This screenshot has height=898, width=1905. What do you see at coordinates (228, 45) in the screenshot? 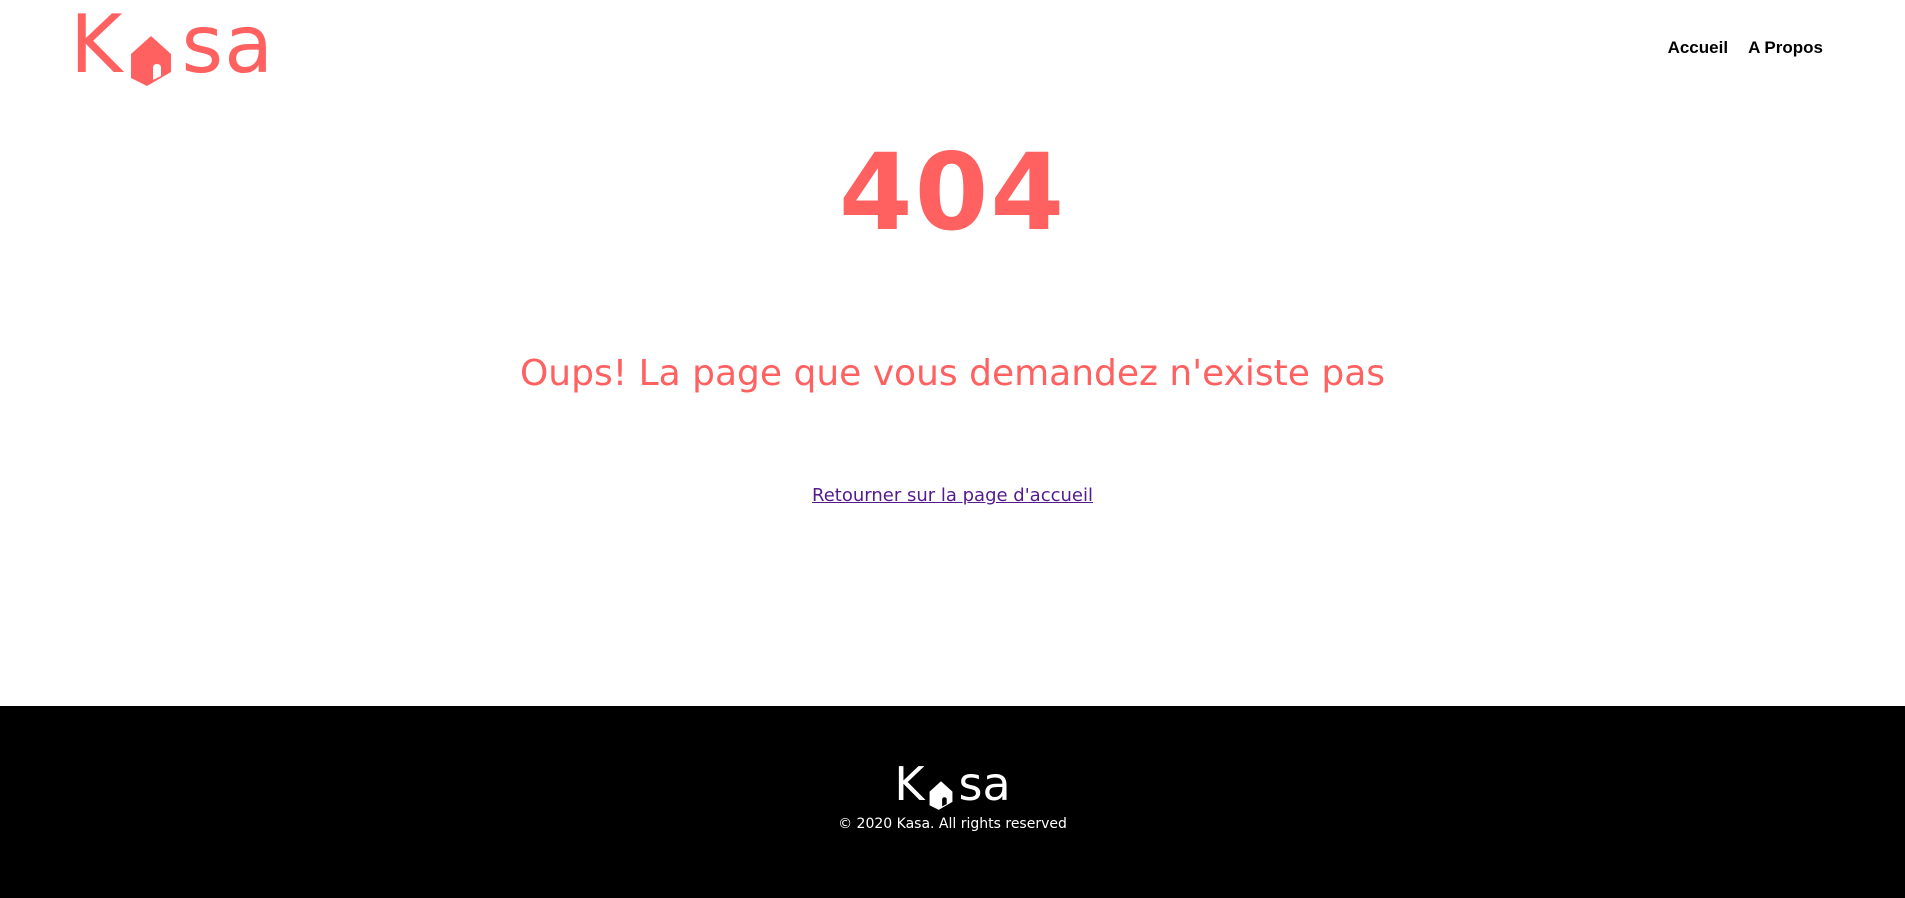
I see `logo-letters-sa: sa` at bounding box center [228, 45].